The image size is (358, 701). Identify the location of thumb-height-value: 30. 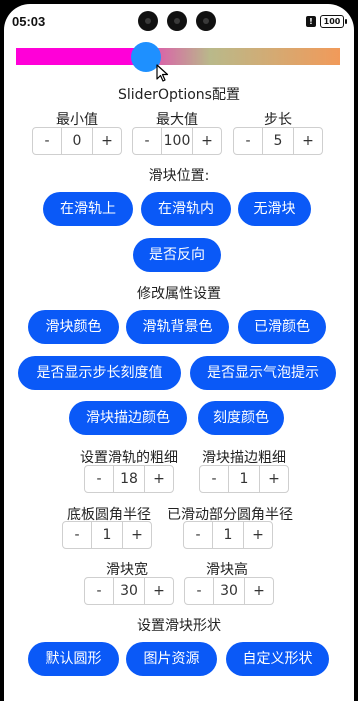
(229, 591).